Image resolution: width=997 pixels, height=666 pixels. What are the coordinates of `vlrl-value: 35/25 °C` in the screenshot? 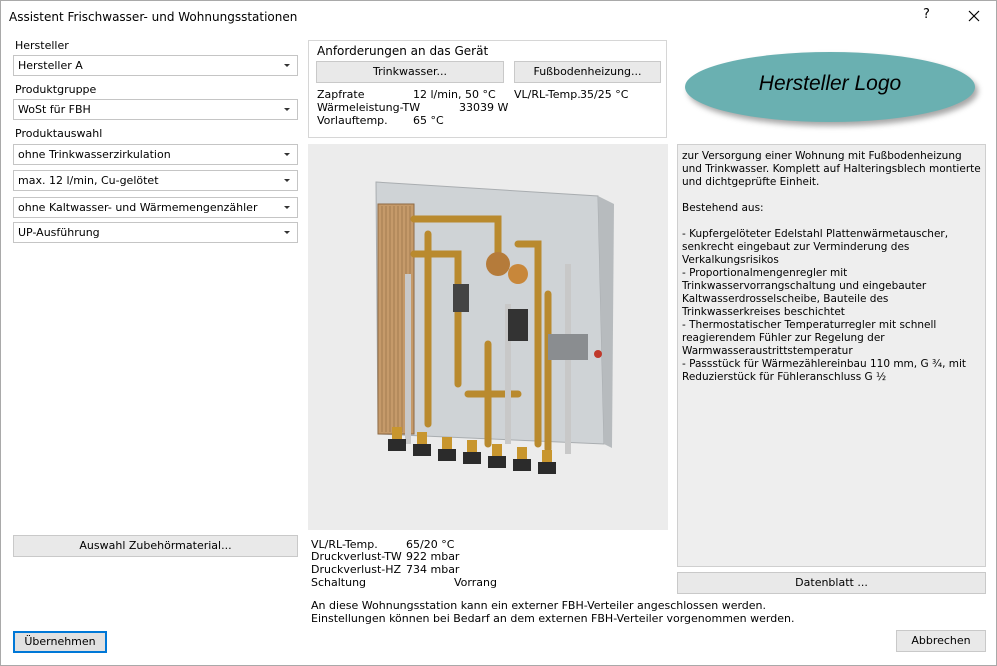 It's located at (604, 94).